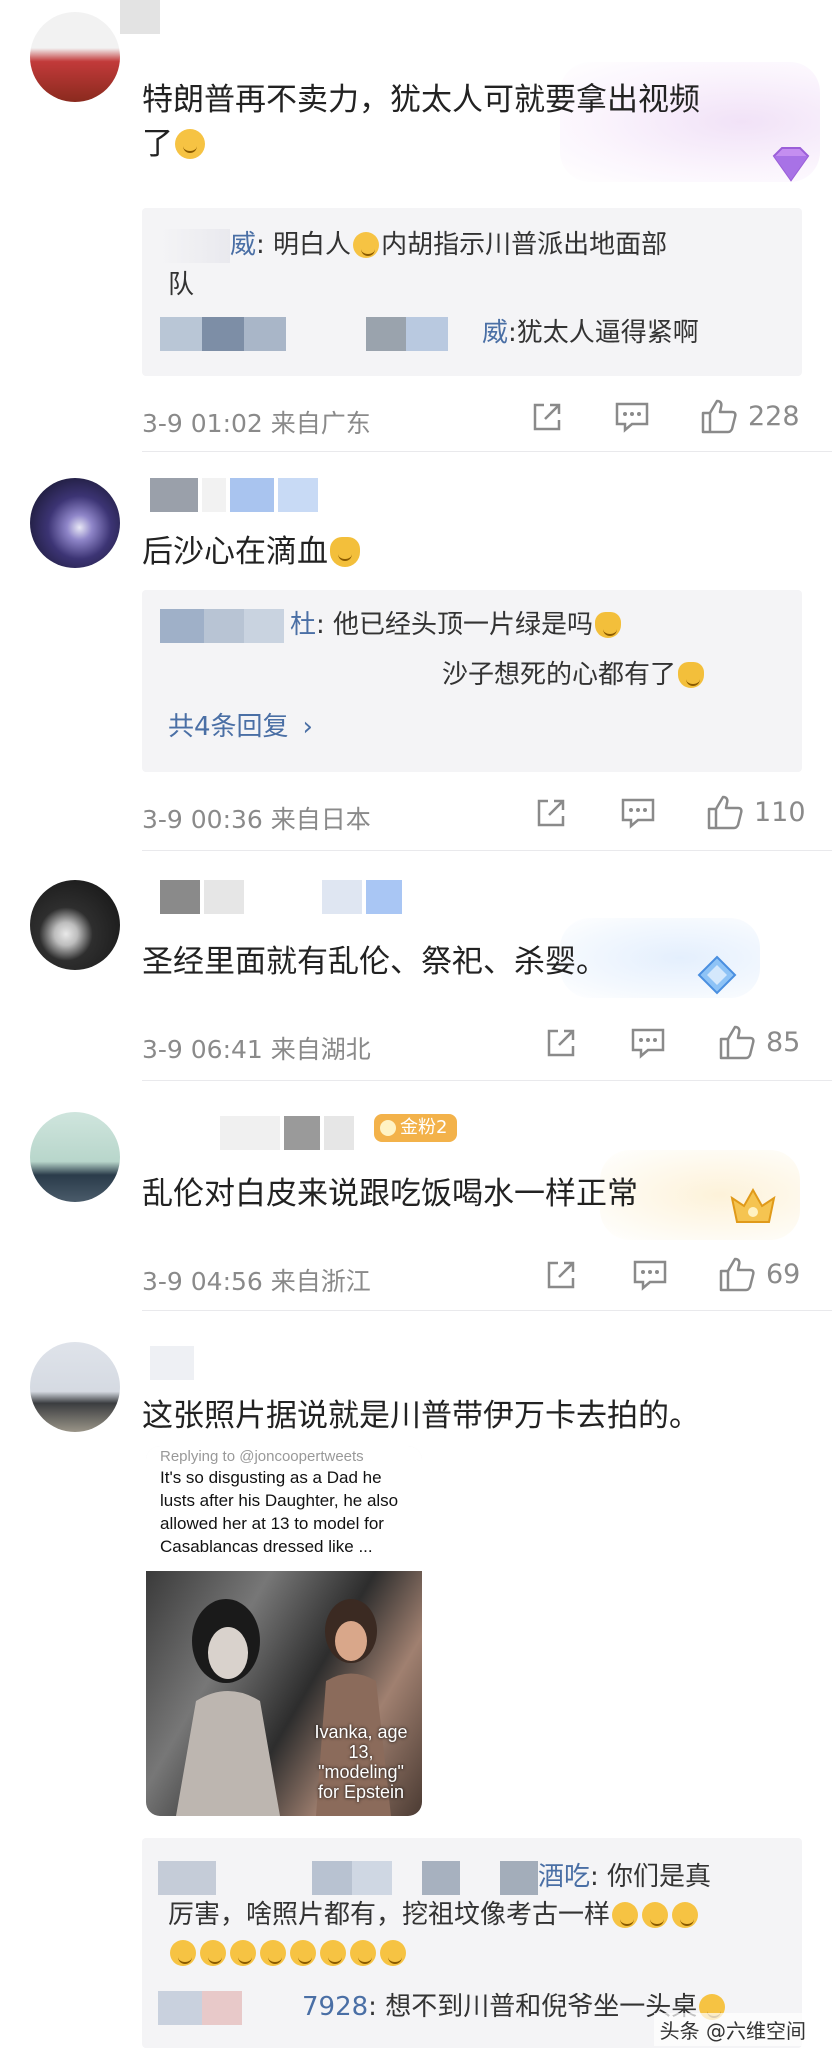 The image size is (832, 2048). Describe the element at coordinates (303, 625) in the screenshot. I see `reply-author: 杜` at that location.